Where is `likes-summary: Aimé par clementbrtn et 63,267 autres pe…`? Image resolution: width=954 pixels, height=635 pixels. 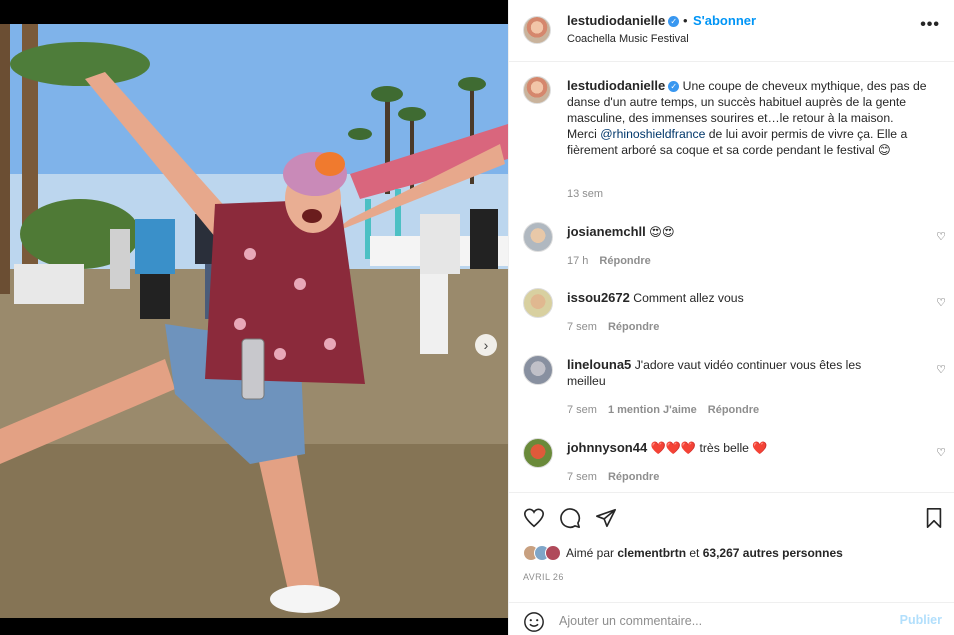
likes-summary: Aimé par clementbrtn et 63,267 autres pe… is located at coordinates (683, 553).